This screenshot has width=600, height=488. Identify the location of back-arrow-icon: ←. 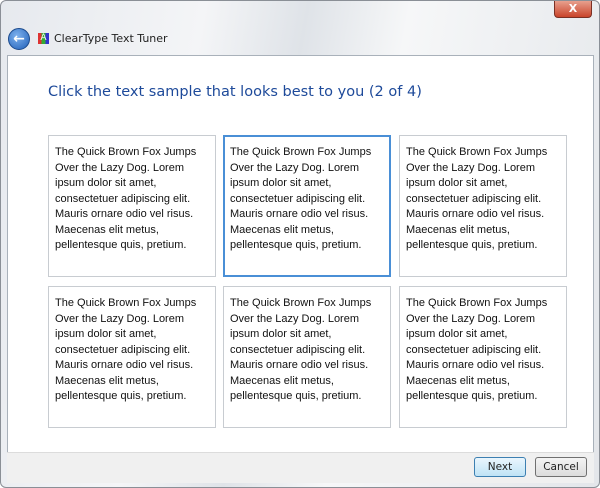
(19, 39).